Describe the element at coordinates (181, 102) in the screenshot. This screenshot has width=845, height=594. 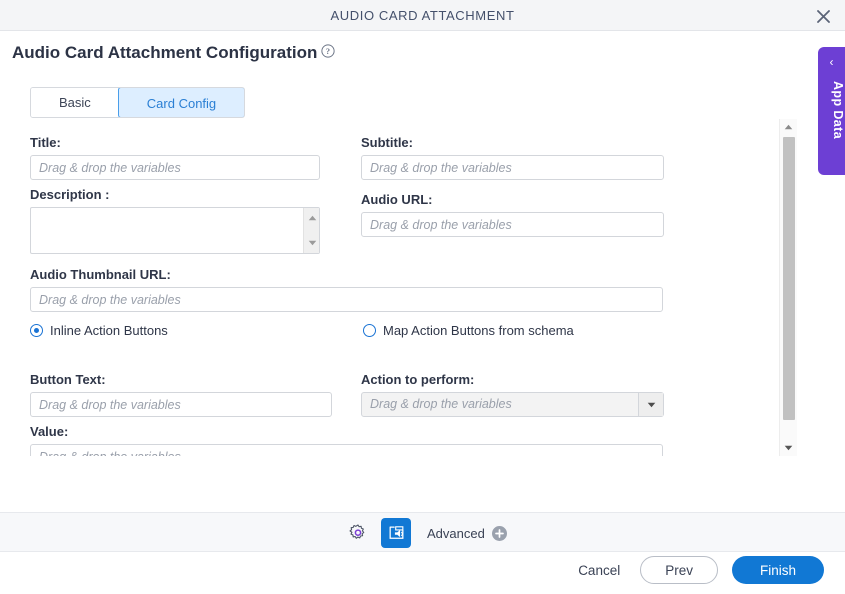
I see `tab-card-config: Card Config` at that location.